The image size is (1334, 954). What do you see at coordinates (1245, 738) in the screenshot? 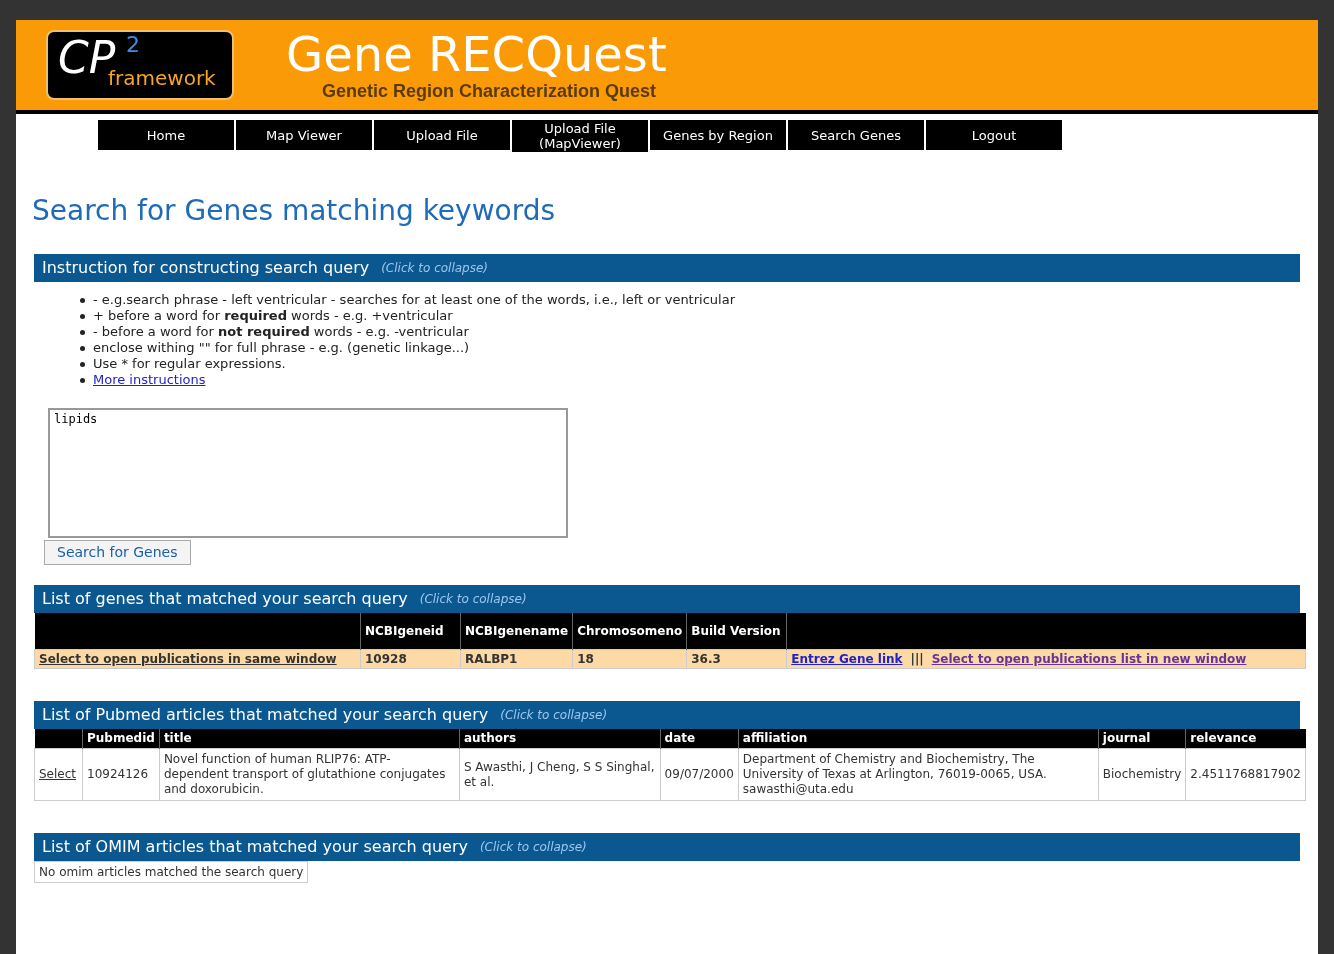
I see `column-header: relevance` at bounding box center [1245, 738].